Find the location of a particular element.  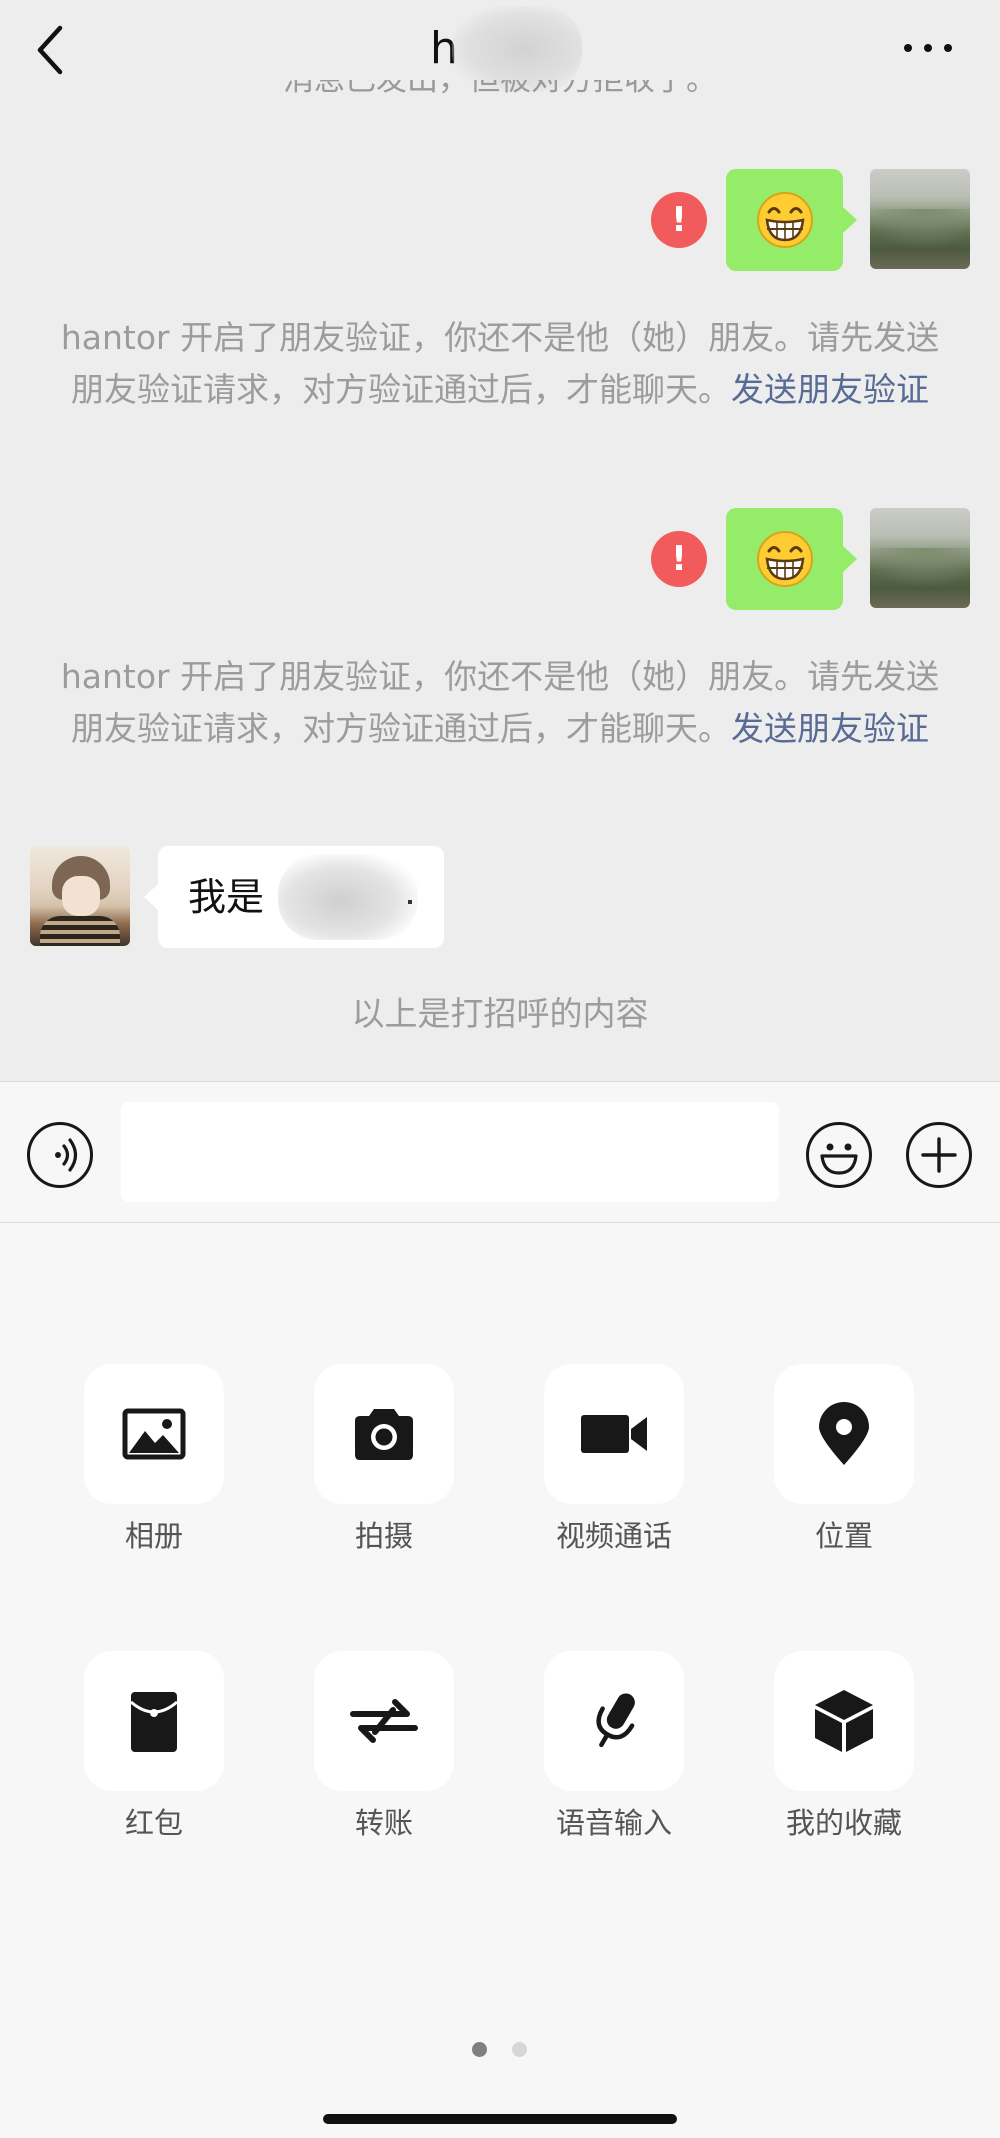

ellipsis-icon is located at coordinates (930, 48).